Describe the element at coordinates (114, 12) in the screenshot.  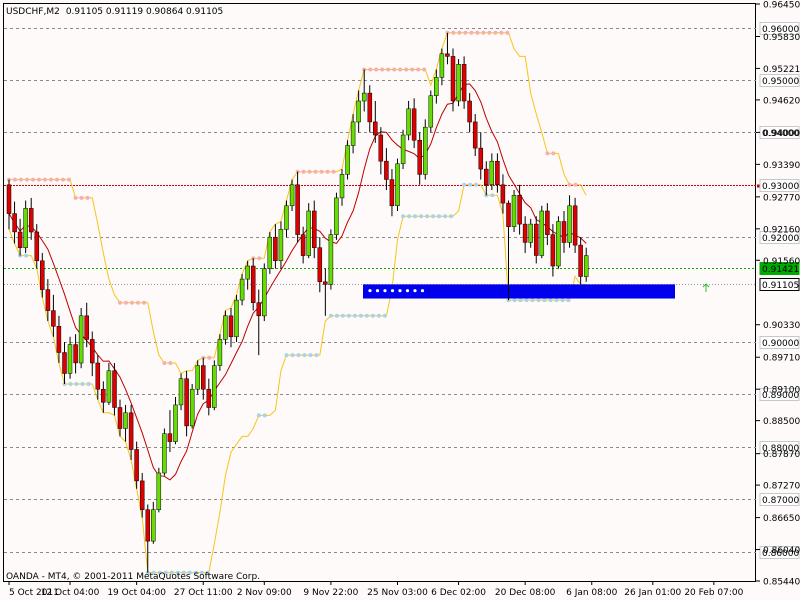
I see `chart-header: USDCHF,M2 0.91105 0.91119 0.90864 0.91105` at that location.